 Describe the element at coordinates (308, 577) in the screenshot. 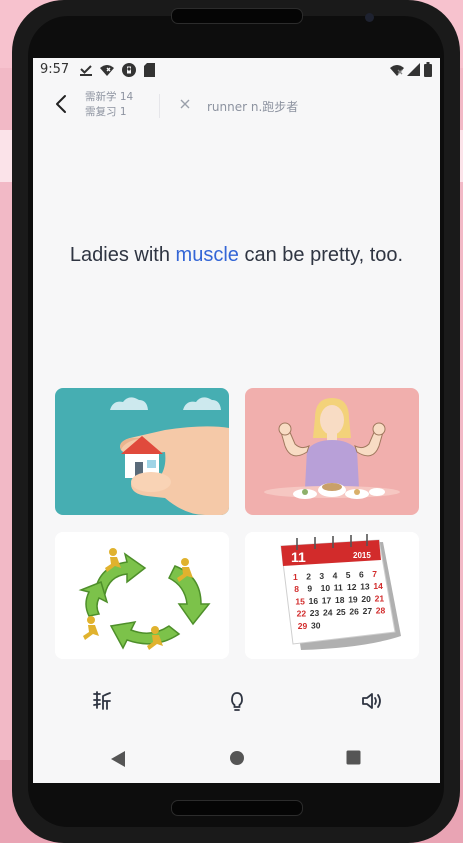

I see `calendar-day: 2` at that location.